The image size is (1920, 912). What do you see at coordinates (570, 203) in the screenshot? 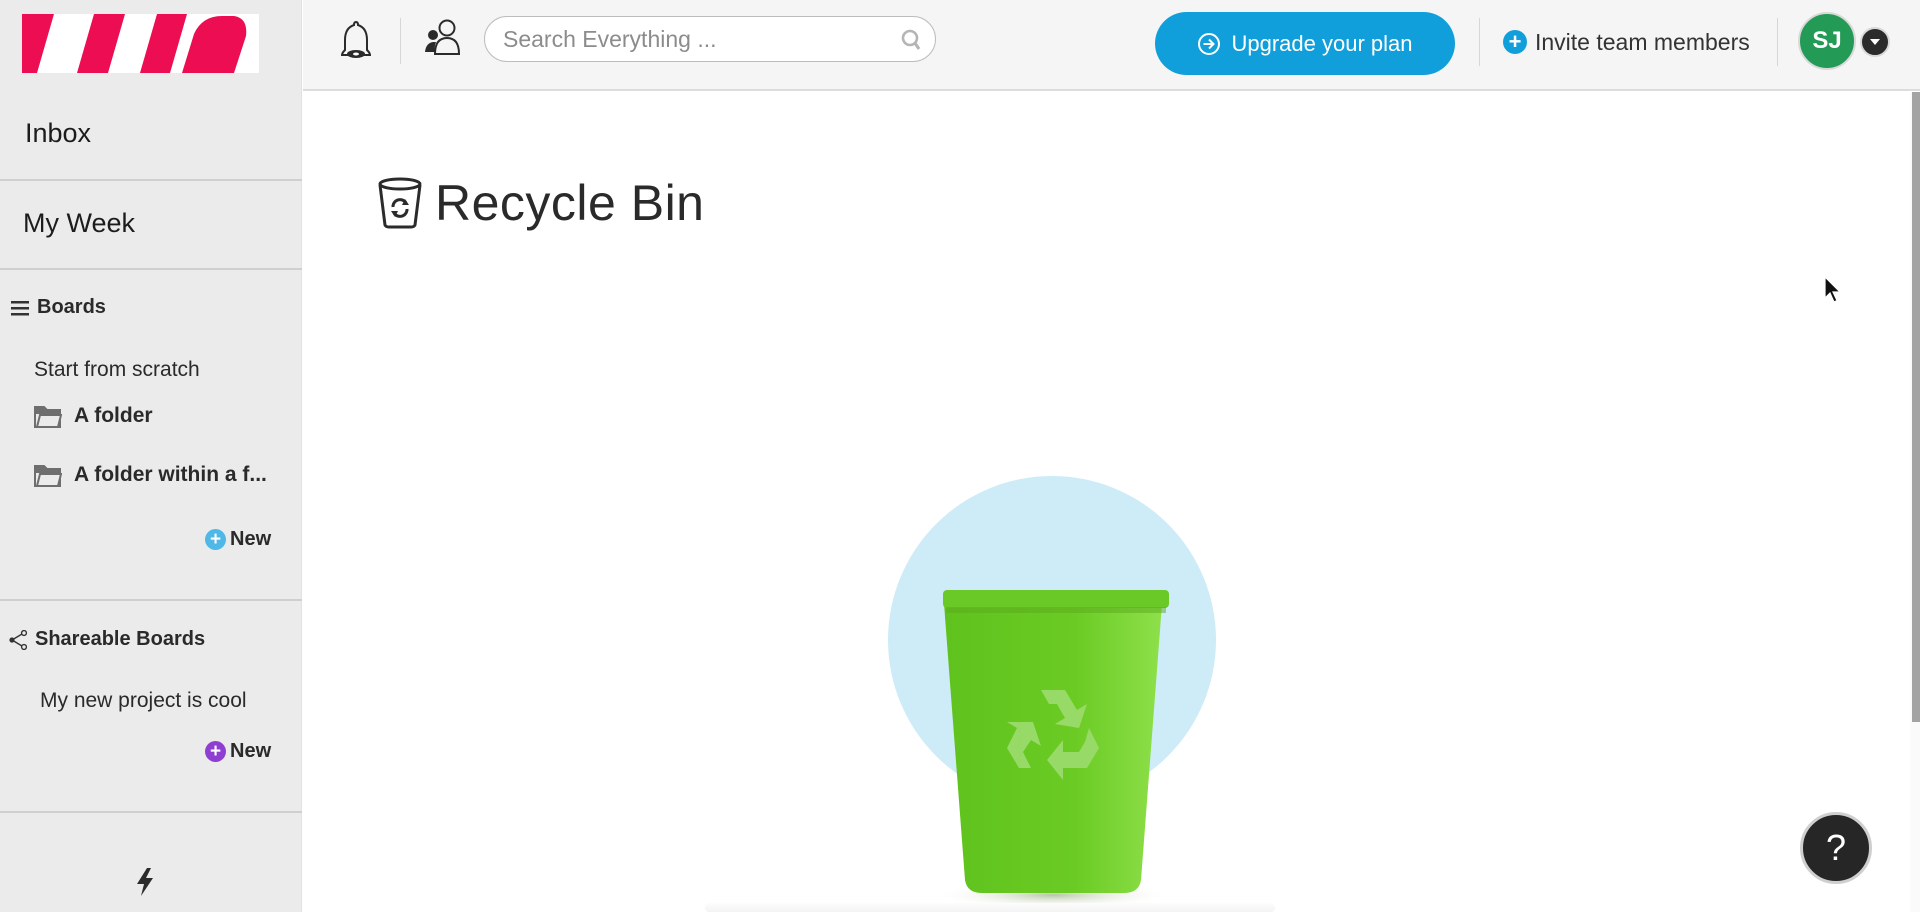
I see `page-title-text: Recycle Bin` at bounding box center [570, 203].